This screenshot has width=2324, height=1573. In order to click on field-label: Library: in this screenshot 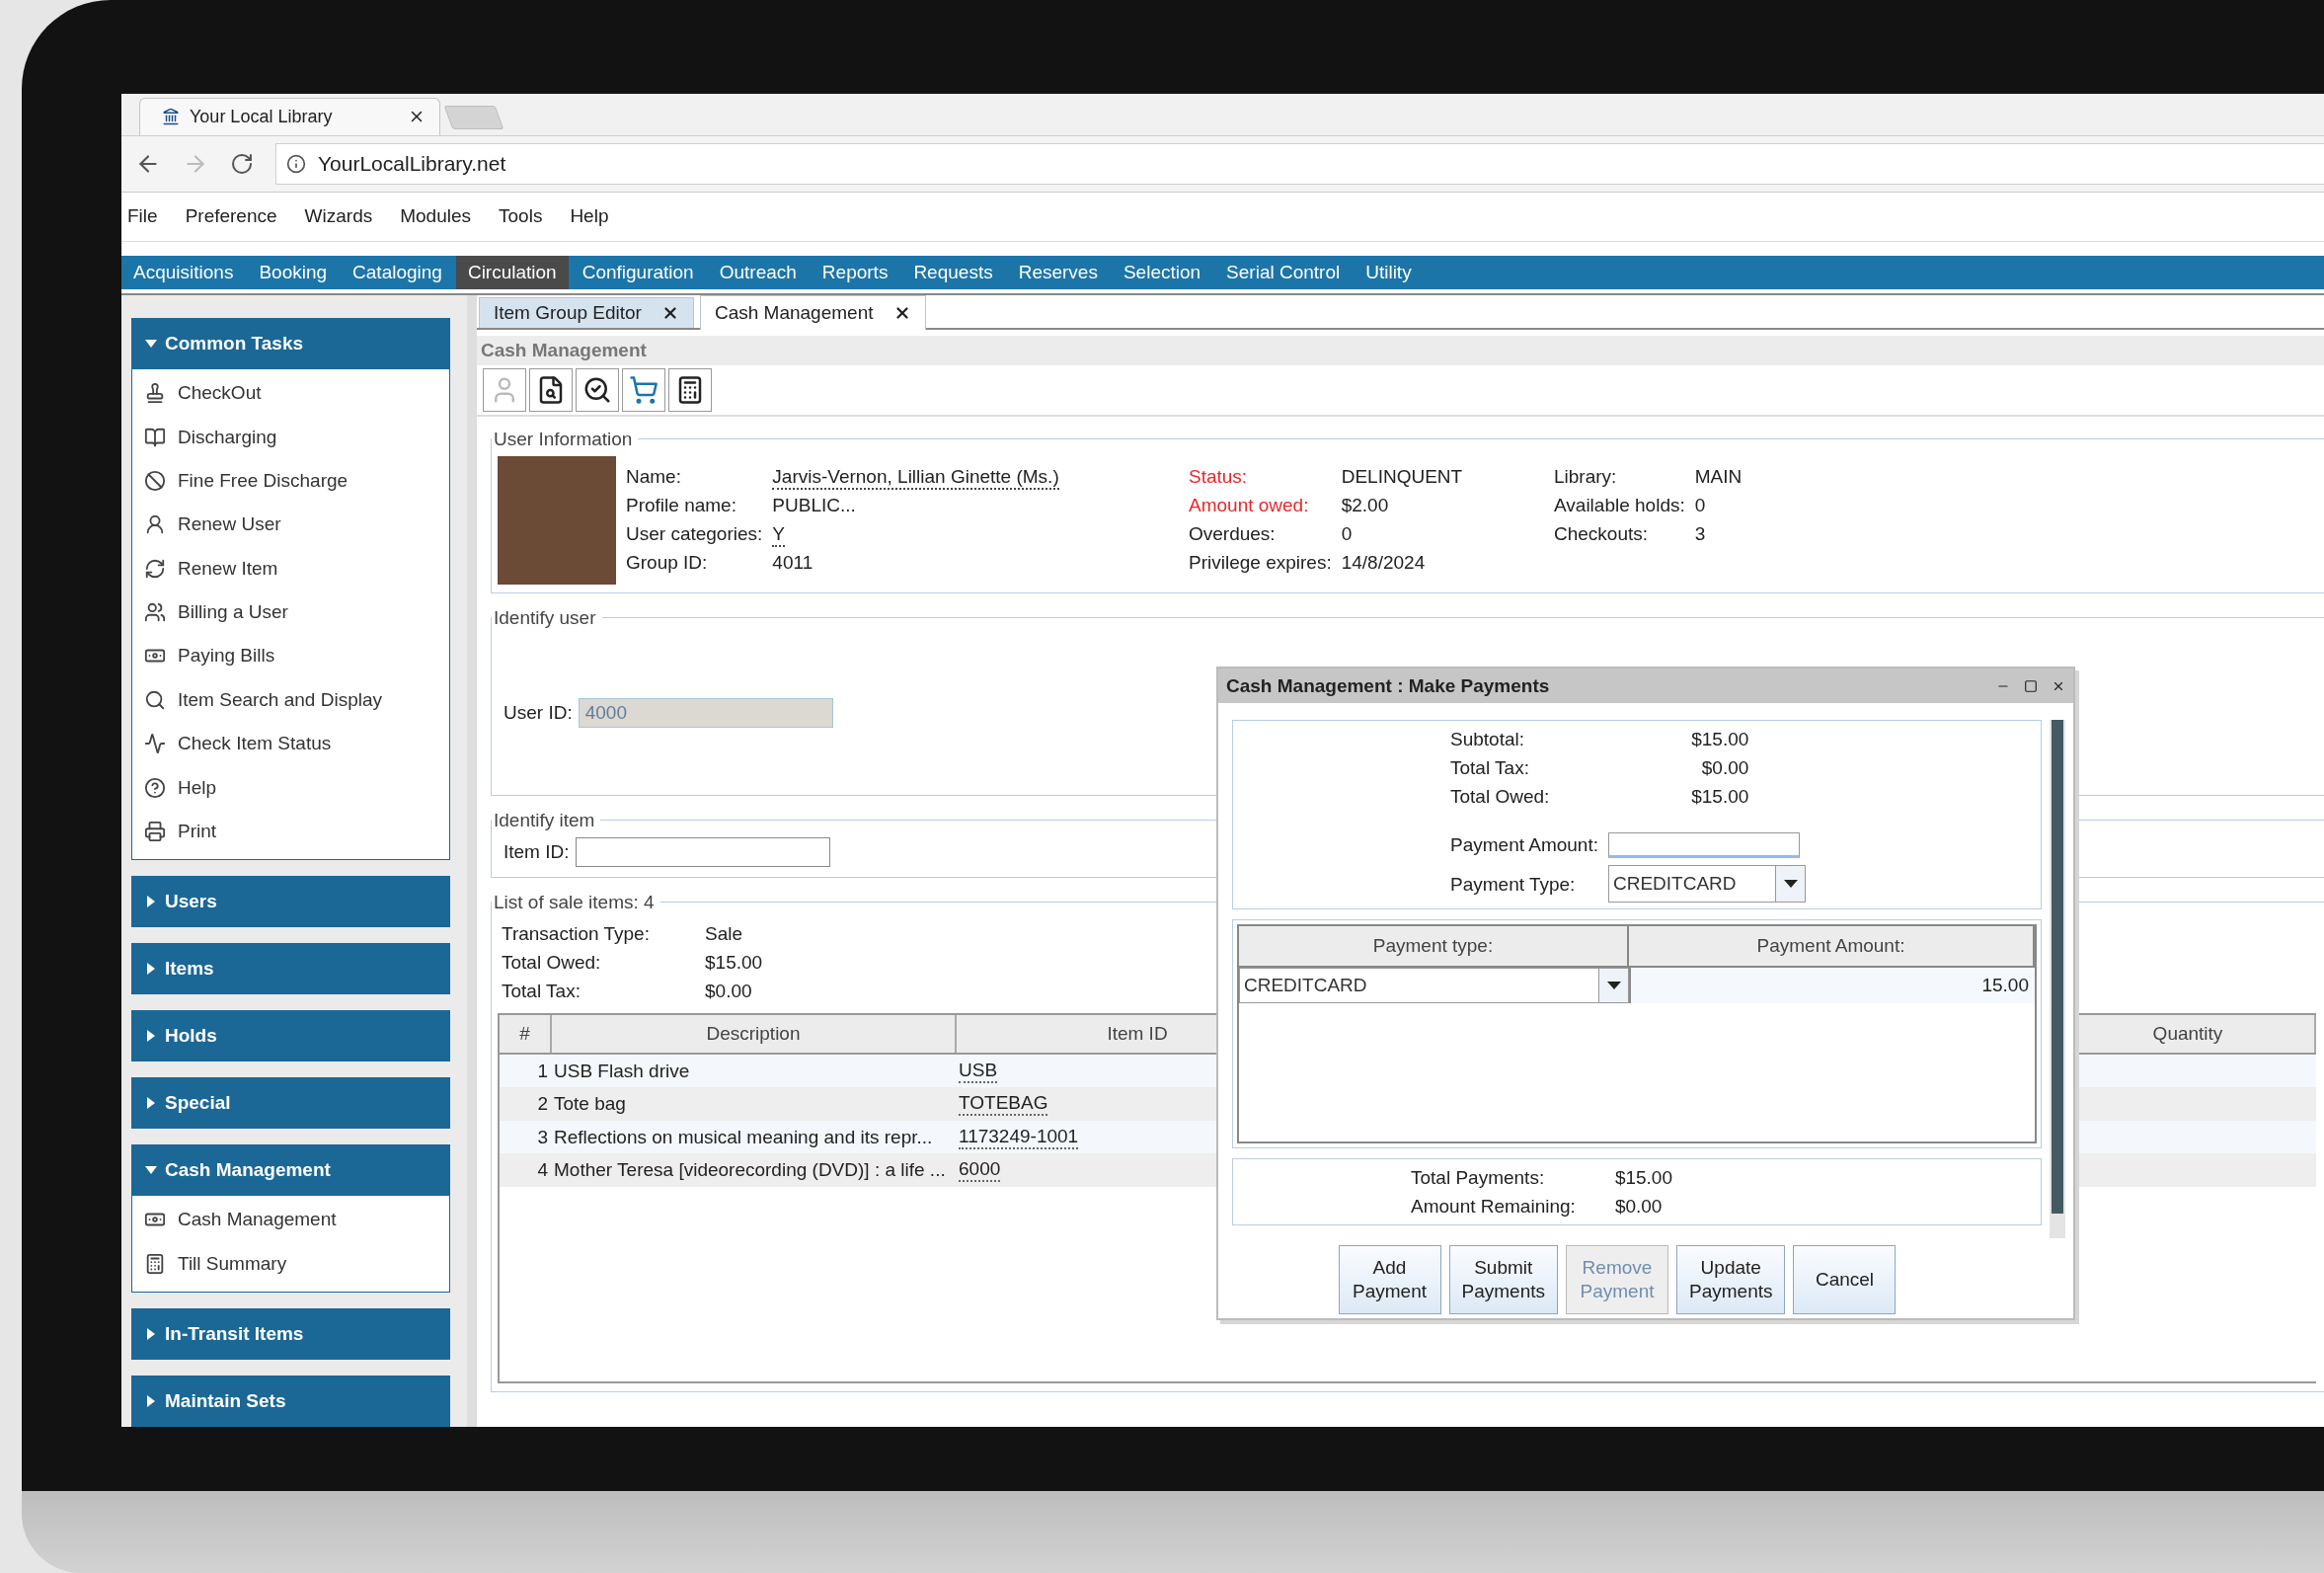, I will do `click(1586, 477)`.